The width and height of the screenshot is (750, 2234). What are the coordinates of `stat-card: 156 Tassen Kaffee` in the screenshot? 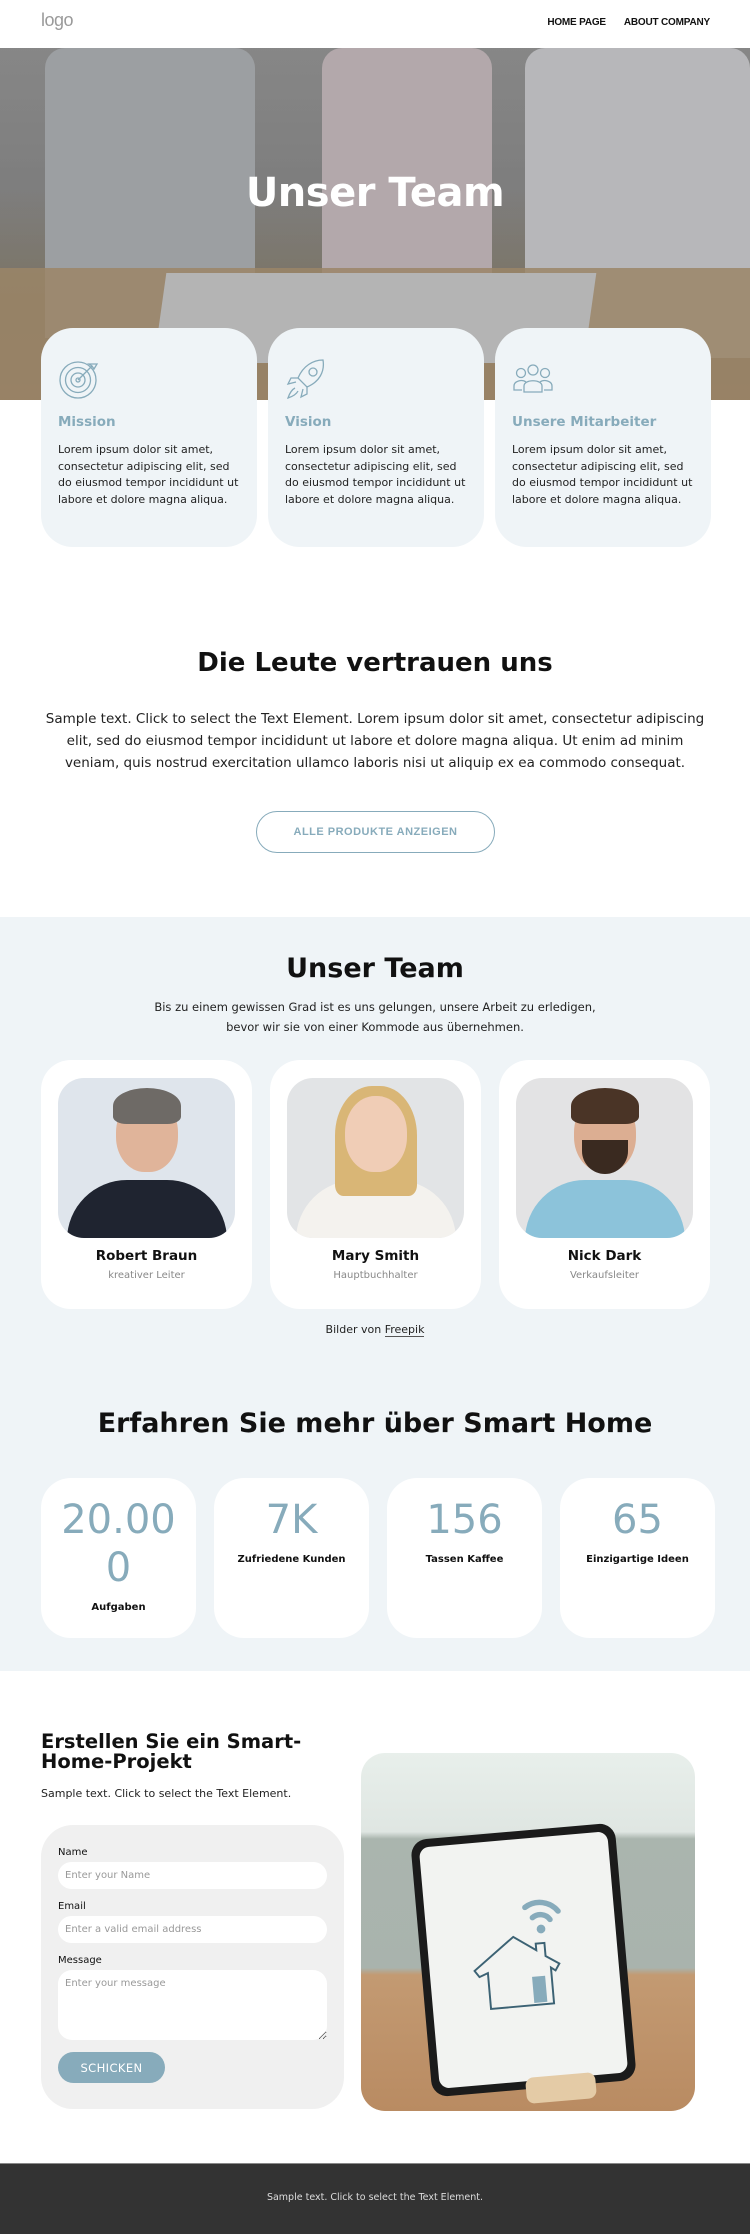 It's located at (464, 1558).